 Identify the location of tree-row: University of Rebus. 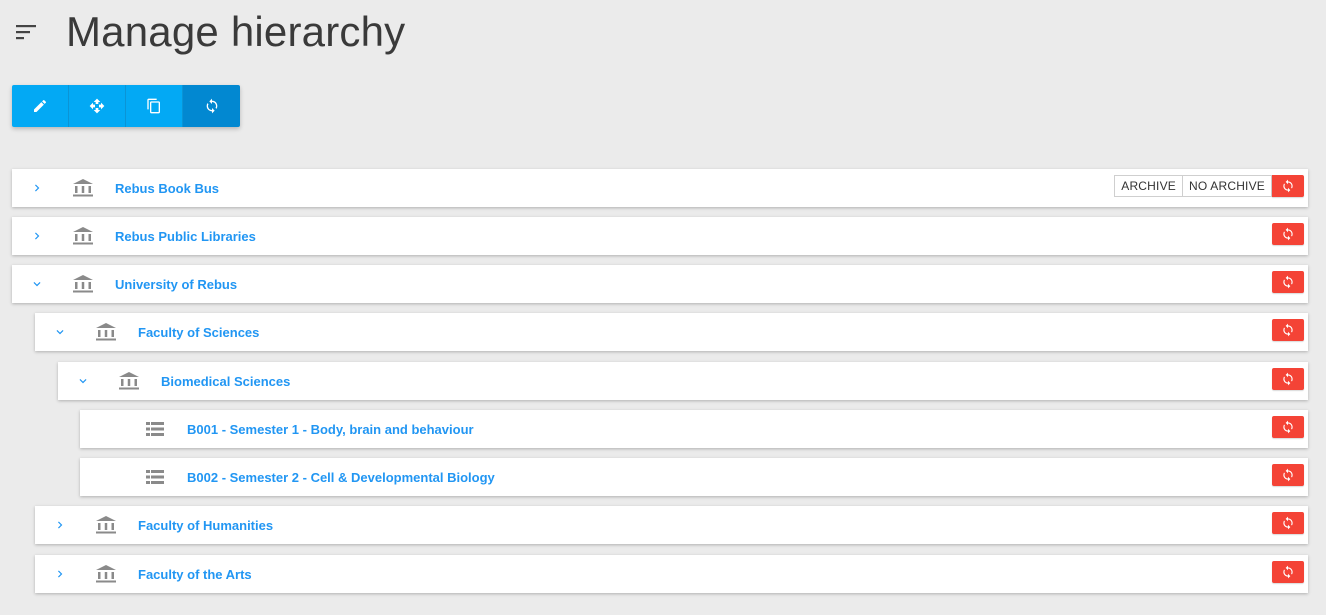
(660, 284).